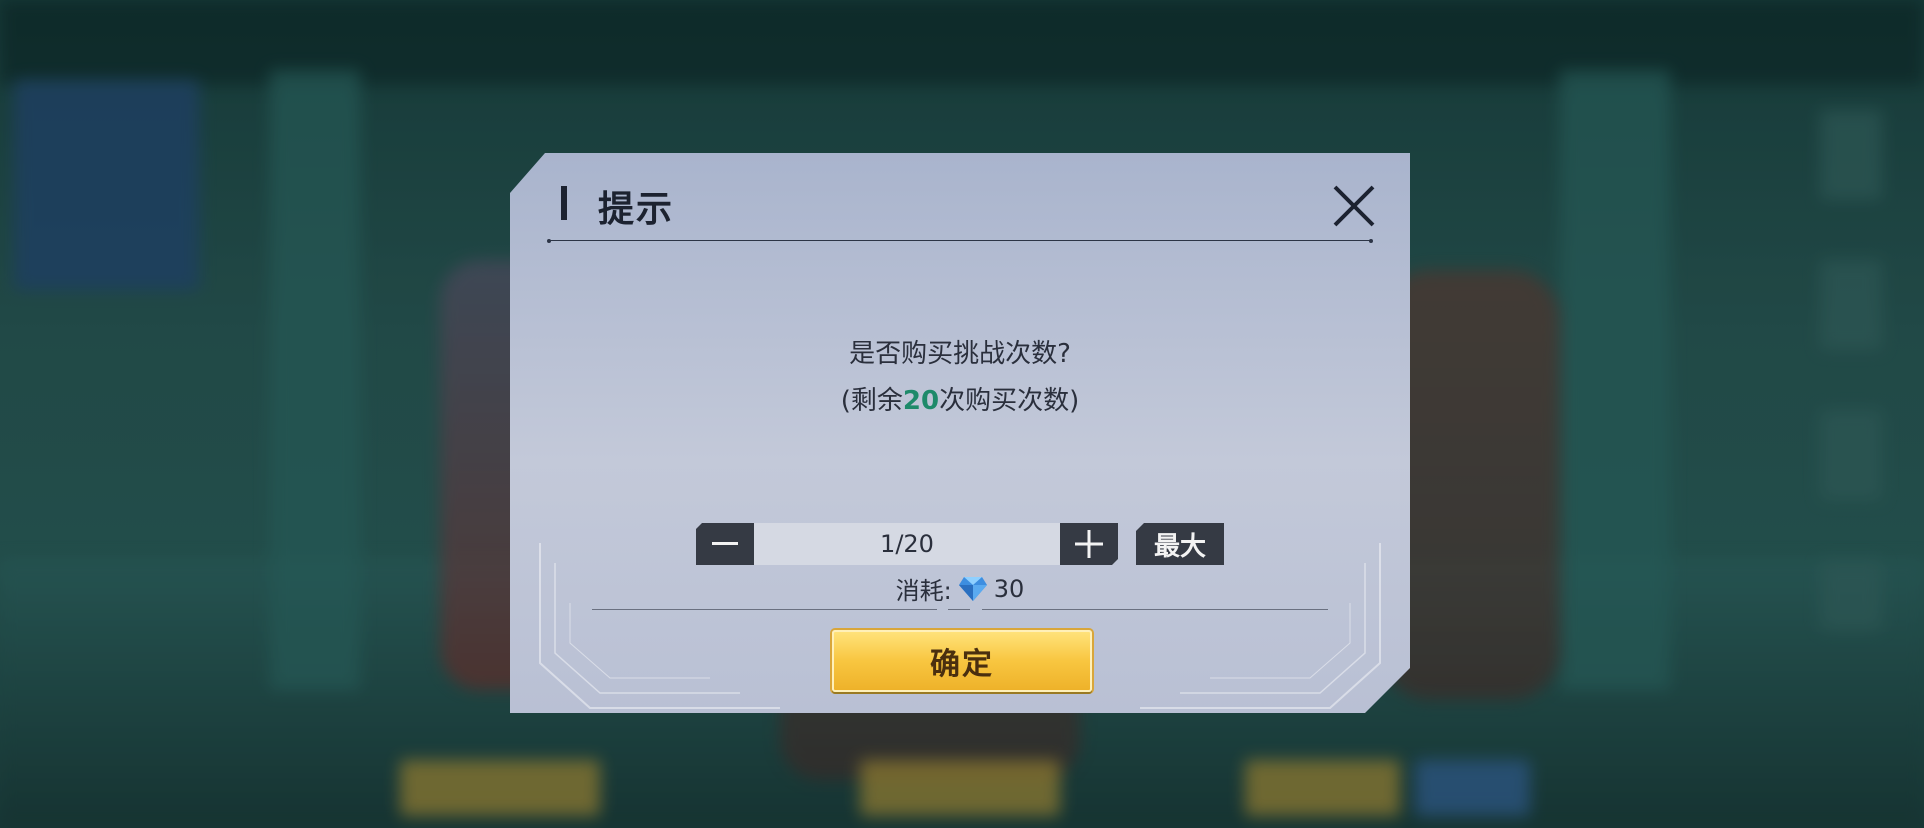 Image resolution: width=1924 pixels, height=828 pixels. I want to click on title-divider, so click(960, 240).